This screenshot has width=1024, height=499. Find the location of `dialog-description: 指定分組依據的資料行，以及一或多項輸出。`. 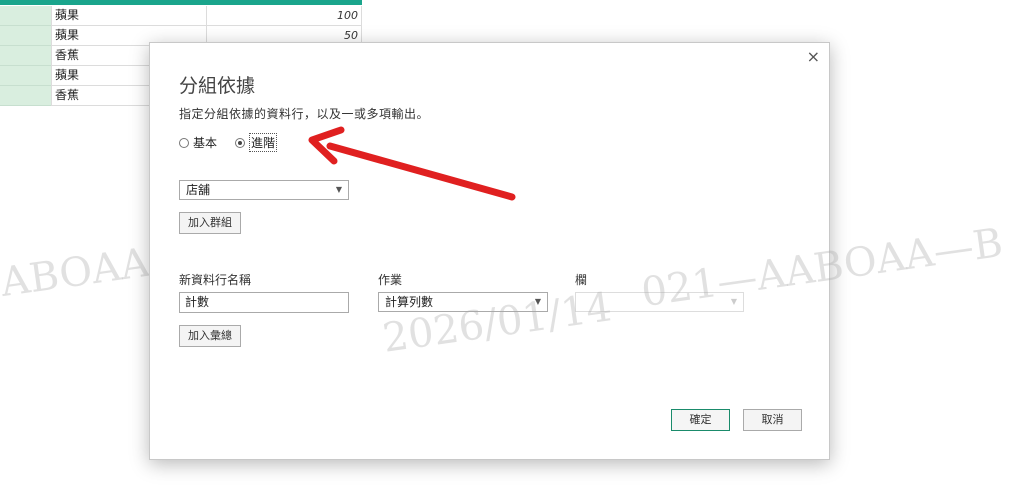

dialog-description: 指定分組依據的資料行，以及一或多項輸出。 is located at coordinates (304, 114).